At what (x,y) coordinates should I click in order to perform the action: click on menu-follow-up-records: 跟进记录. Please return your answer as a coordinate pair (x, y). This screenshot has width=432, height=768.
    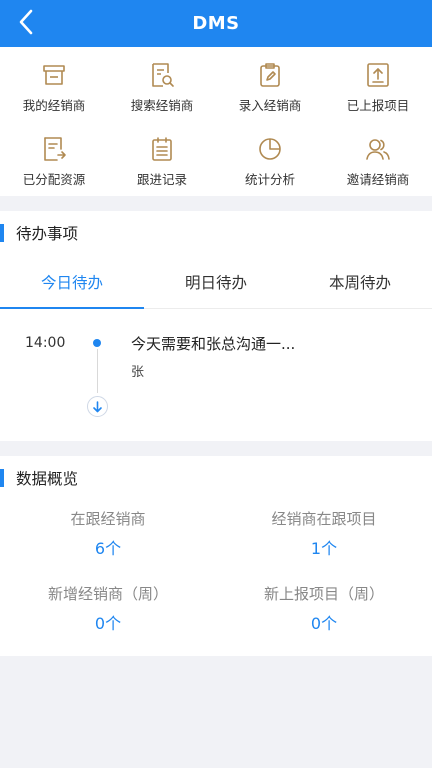
    Looking at the image, I should click on (162, 161).